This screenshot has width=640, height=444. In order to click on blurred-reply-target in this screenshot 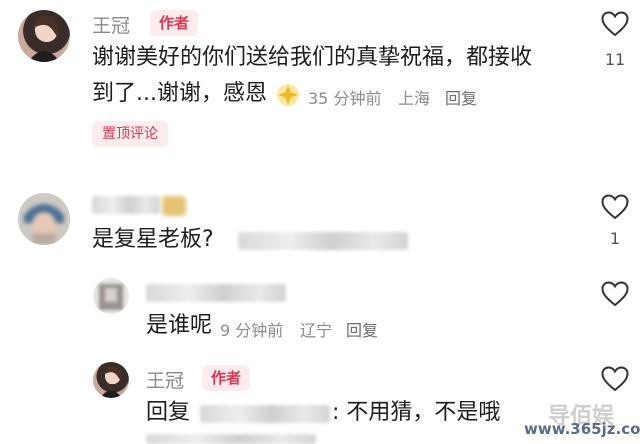, I will do `click(265, 414)`.